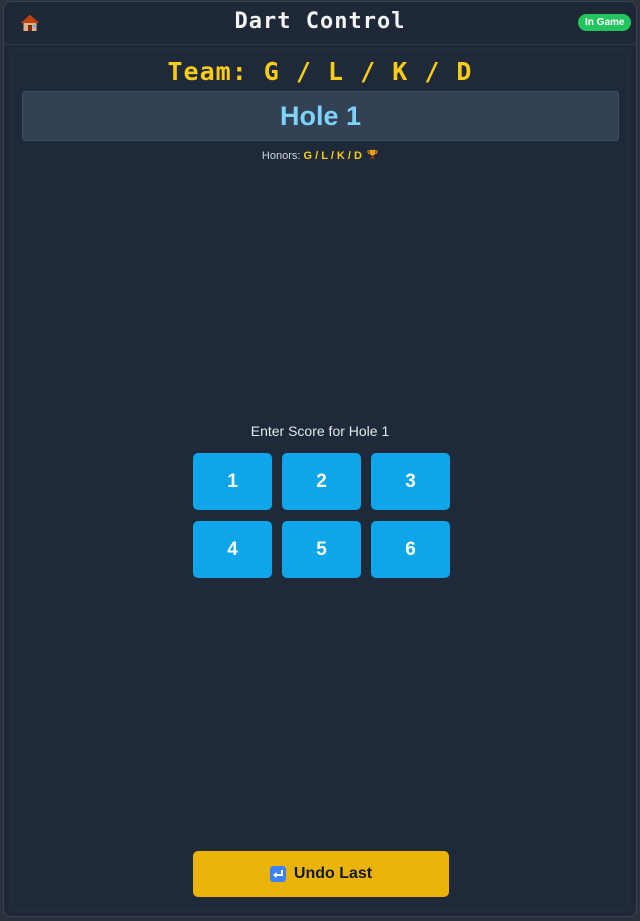 This screenshot has height=921, width=640. What do you see at coordinates (332, 156) in the screenshot?
I see `honors-value: G / L / K / D` at bounding box center [332, 156].